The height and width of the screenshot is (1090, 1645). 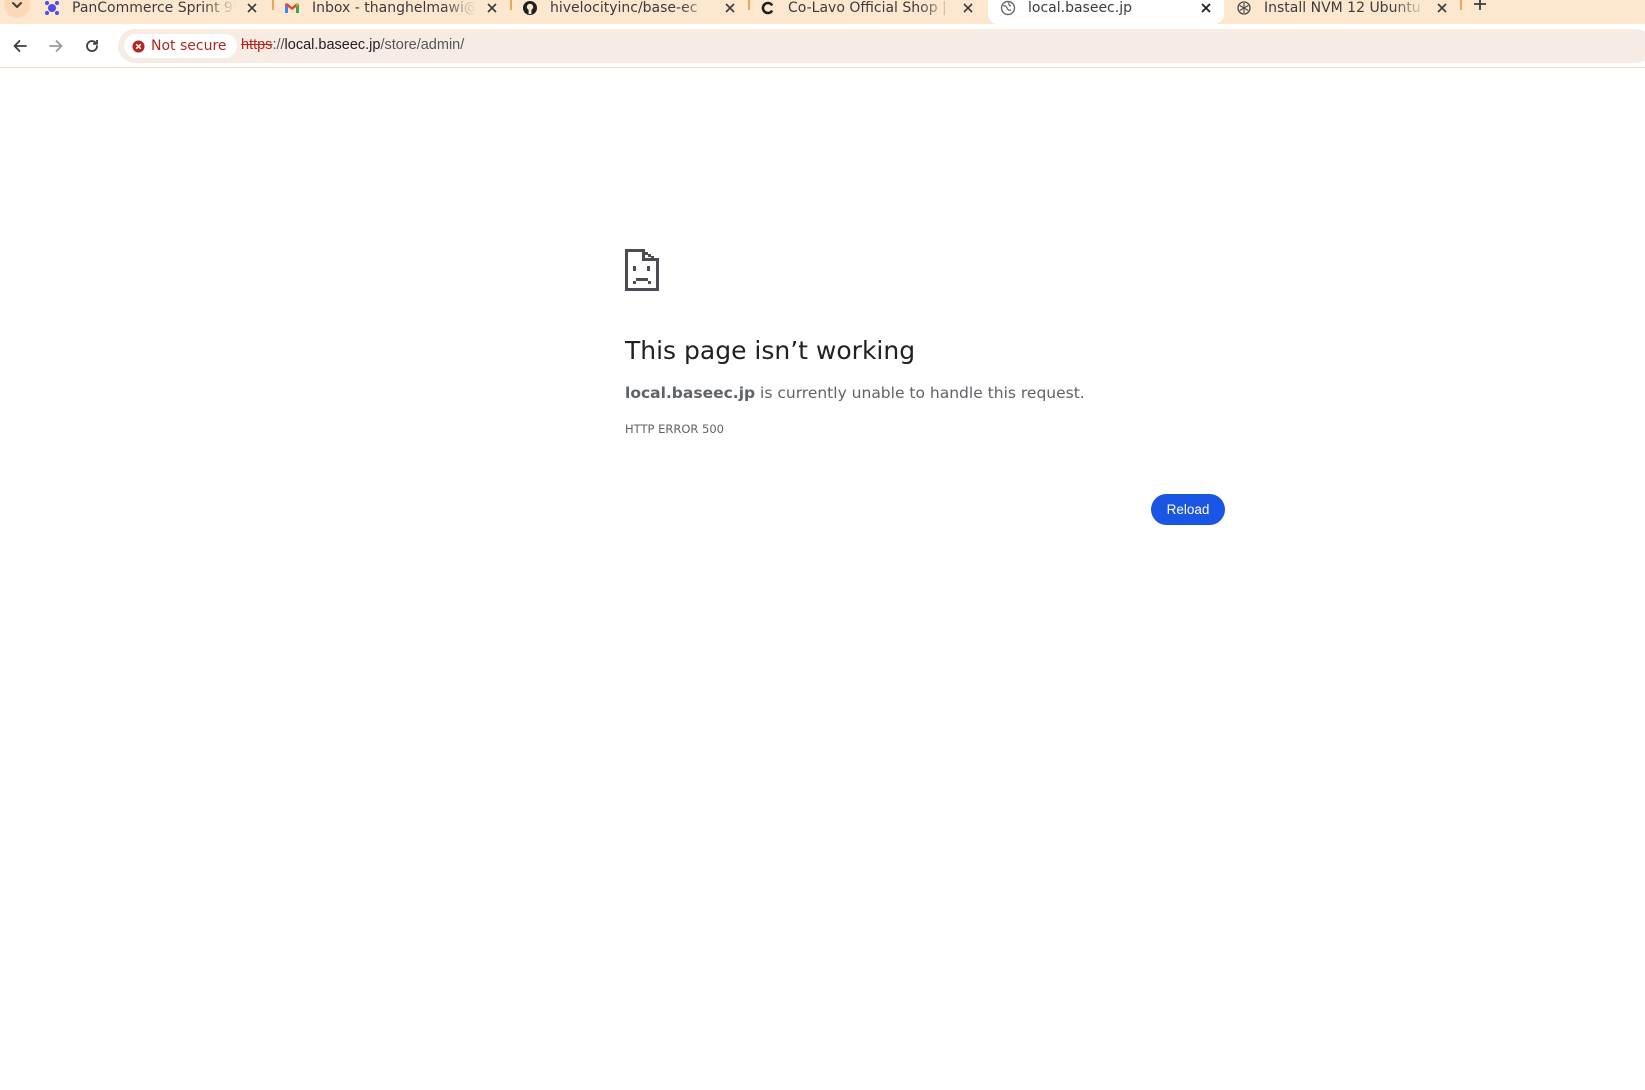 I want to click on refresh-icon, so click(x=92, y=46).